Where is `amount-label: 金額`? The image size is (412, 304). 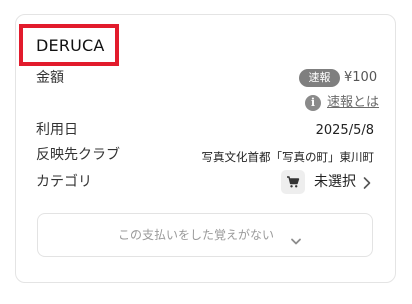
amount-label: 金額 is located at coordinates (50, 78).